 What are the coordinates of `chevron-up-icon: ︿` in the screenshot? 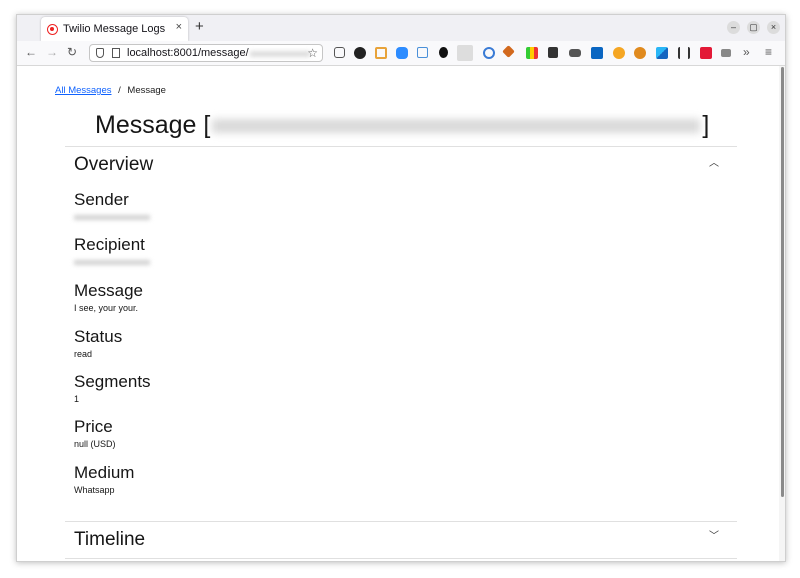 It's located at (714, 161).